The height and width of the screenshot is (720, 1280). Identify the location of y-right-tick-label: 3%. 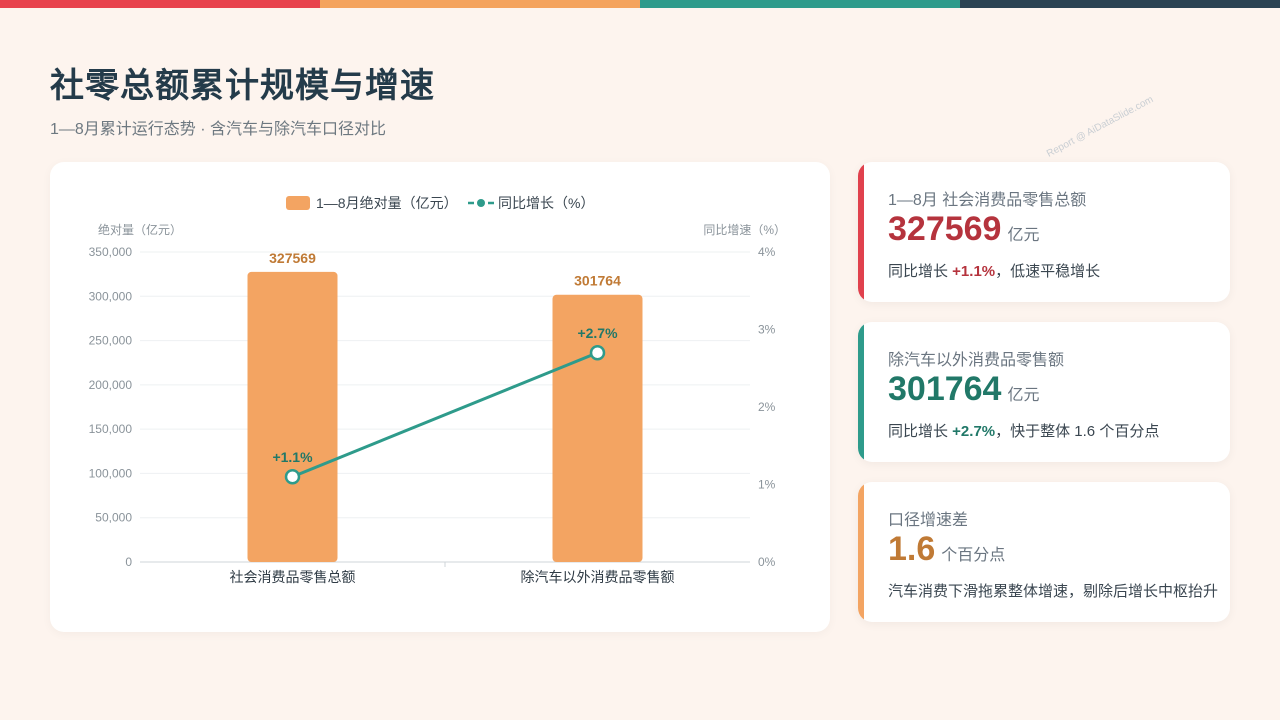
(767, 330).